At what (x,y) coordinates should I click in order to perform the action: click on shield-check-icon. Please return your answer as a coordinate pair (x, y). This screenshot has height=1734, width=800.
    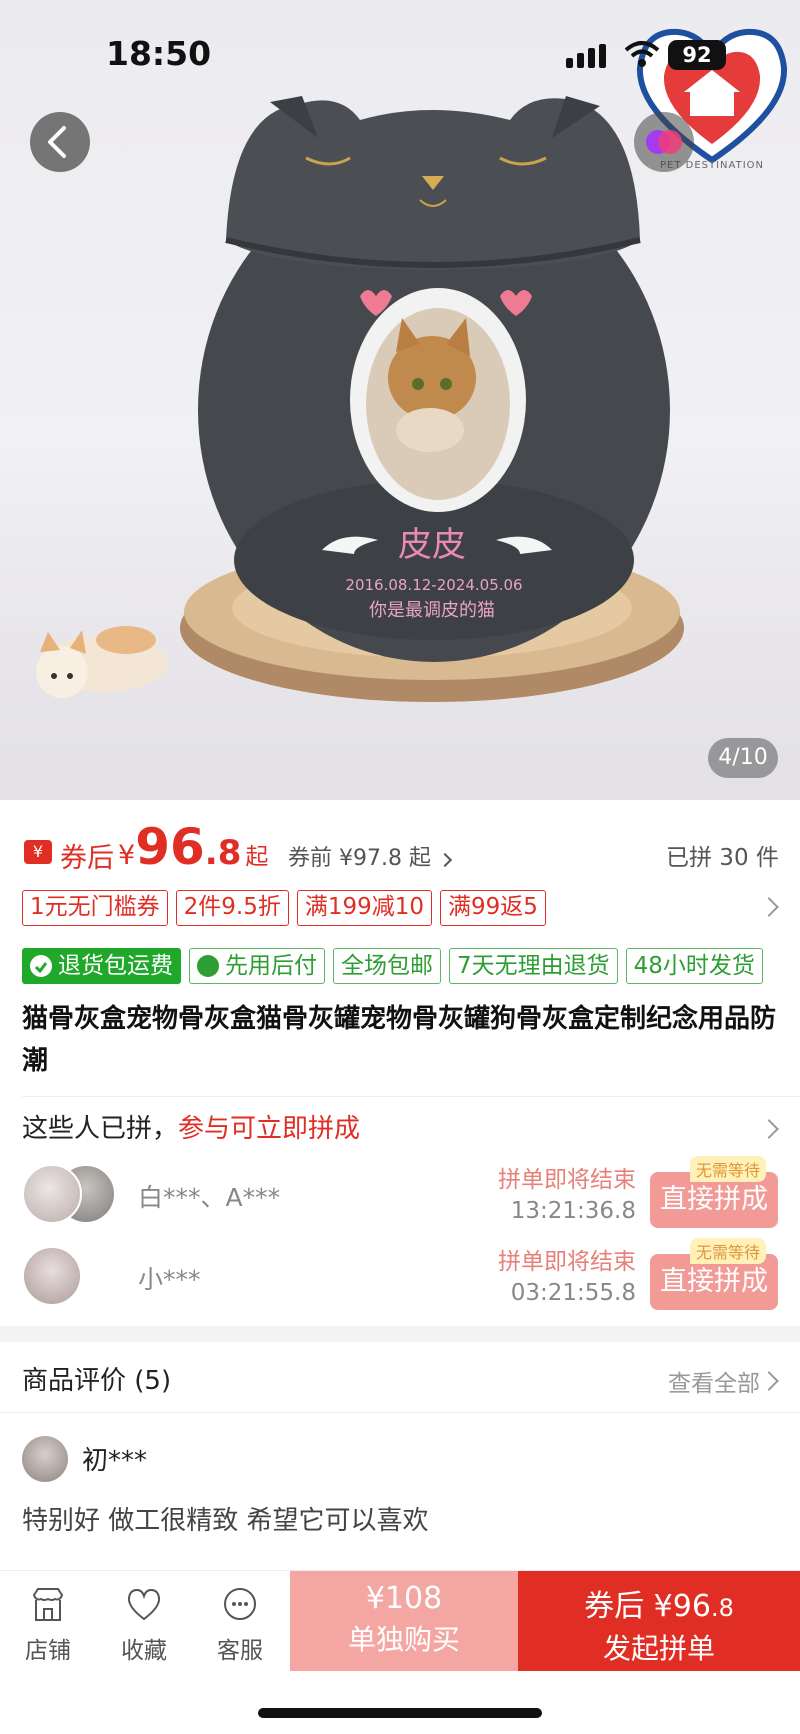
    Looking at the image, I should click on (41, 966).